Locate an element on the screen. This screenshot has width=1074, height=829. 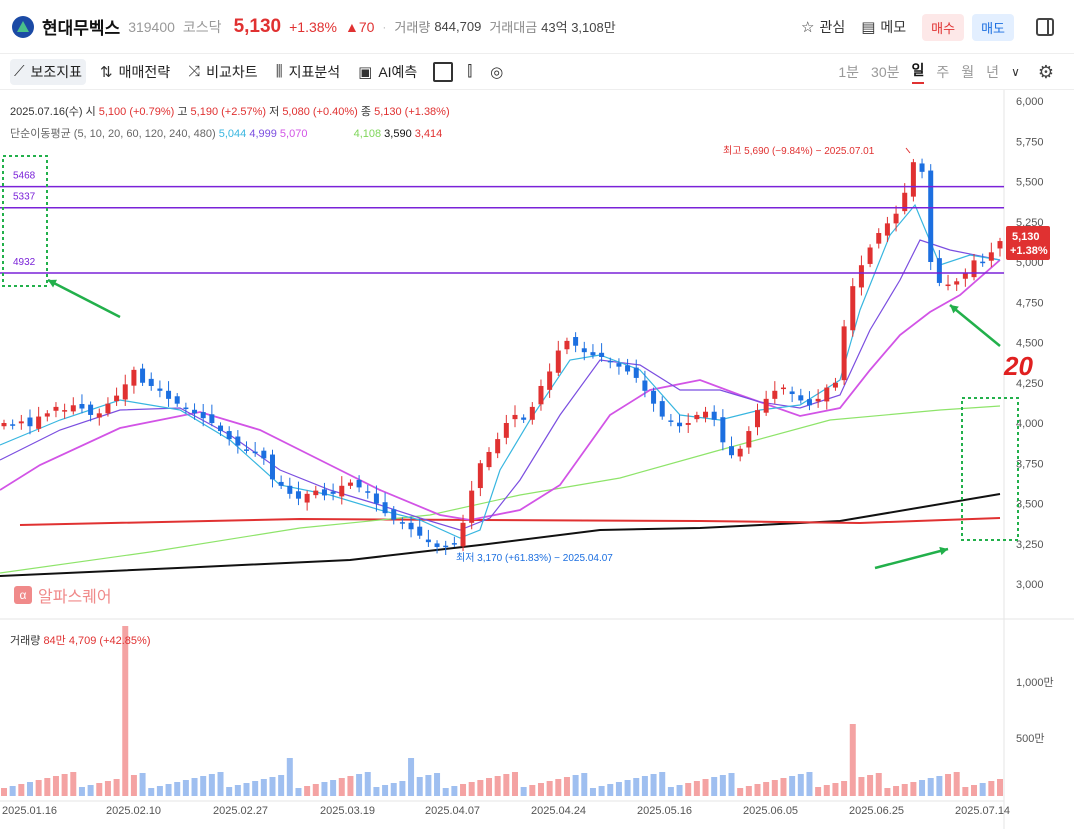
screenshot-button: ◎ is located at coordinates (496, 72).